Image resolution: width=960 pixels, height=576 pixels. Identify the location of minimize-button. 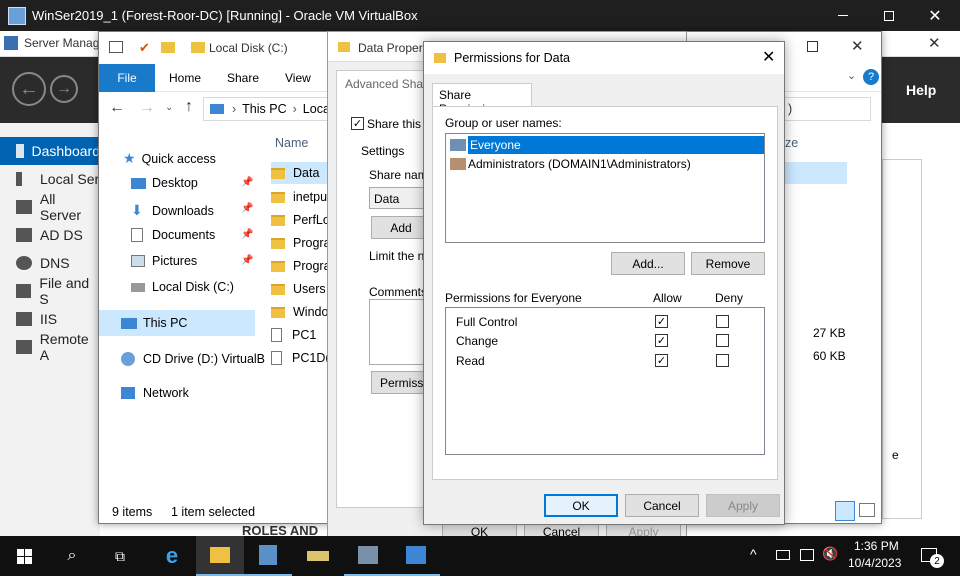
(843, 15).